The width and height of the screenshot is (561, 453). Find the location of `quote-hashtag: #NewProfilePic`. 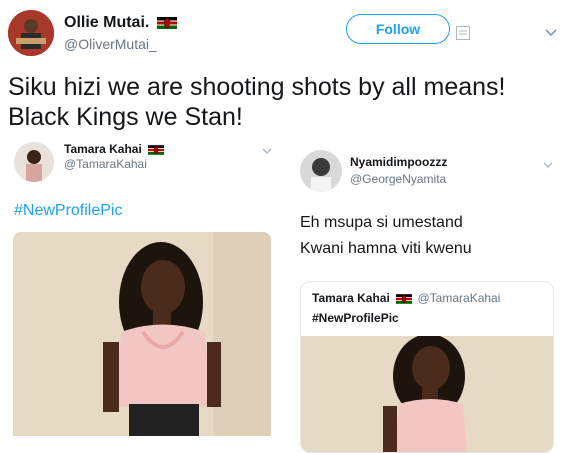

quote-hashtag: #NewProfilePic is located at coordinates (355, 318).